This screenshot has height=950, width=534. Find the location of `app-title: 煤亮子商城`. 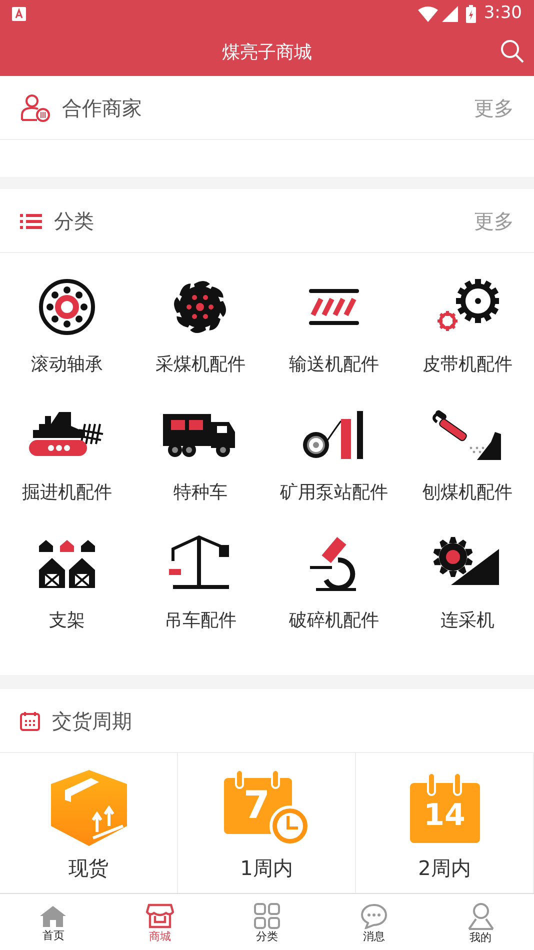

app-title: 煤亮子商城 is located at coordinates (267, 52).